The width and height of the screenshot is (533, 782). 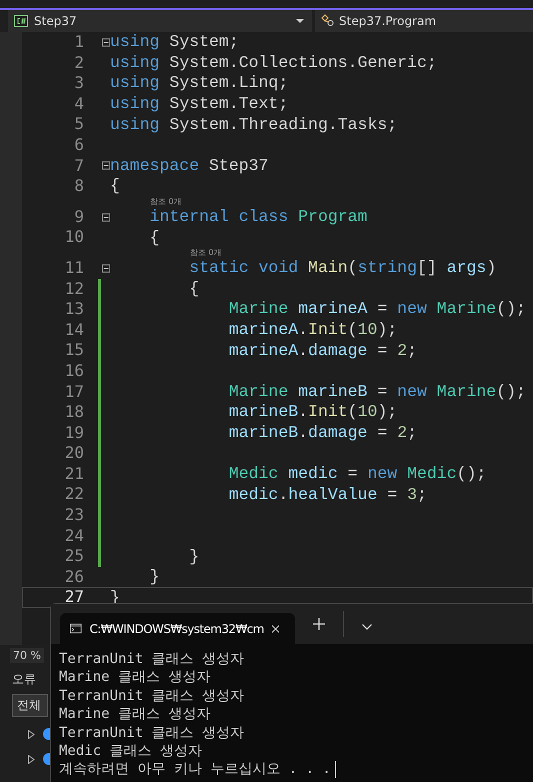 What do you see at coordinates (78, 42) in the screenshot?
I see `line-number: 1` at bounding box center [78, 42].